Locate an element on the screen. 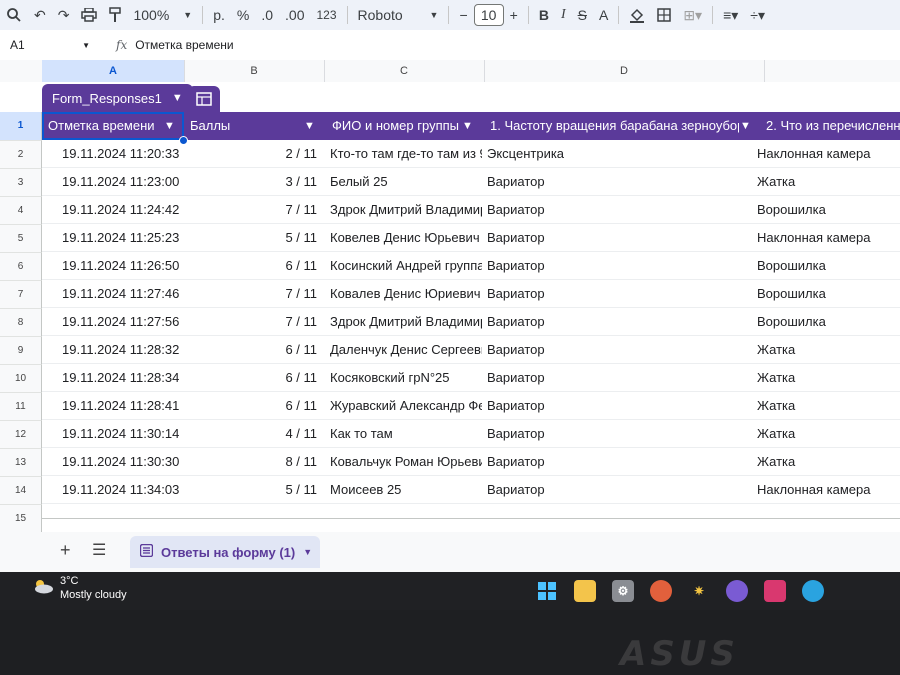  timestamp-cell: 19.11.2024 11:30:14 is located at coordinates (124, 433).